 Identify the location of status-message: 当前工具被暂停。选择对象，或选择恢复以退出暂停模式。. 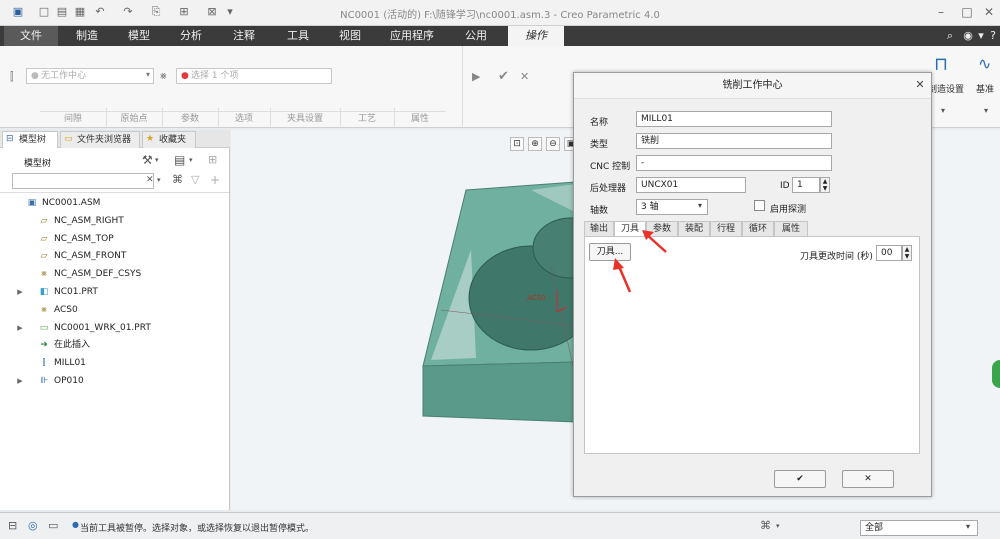
(197, 529).